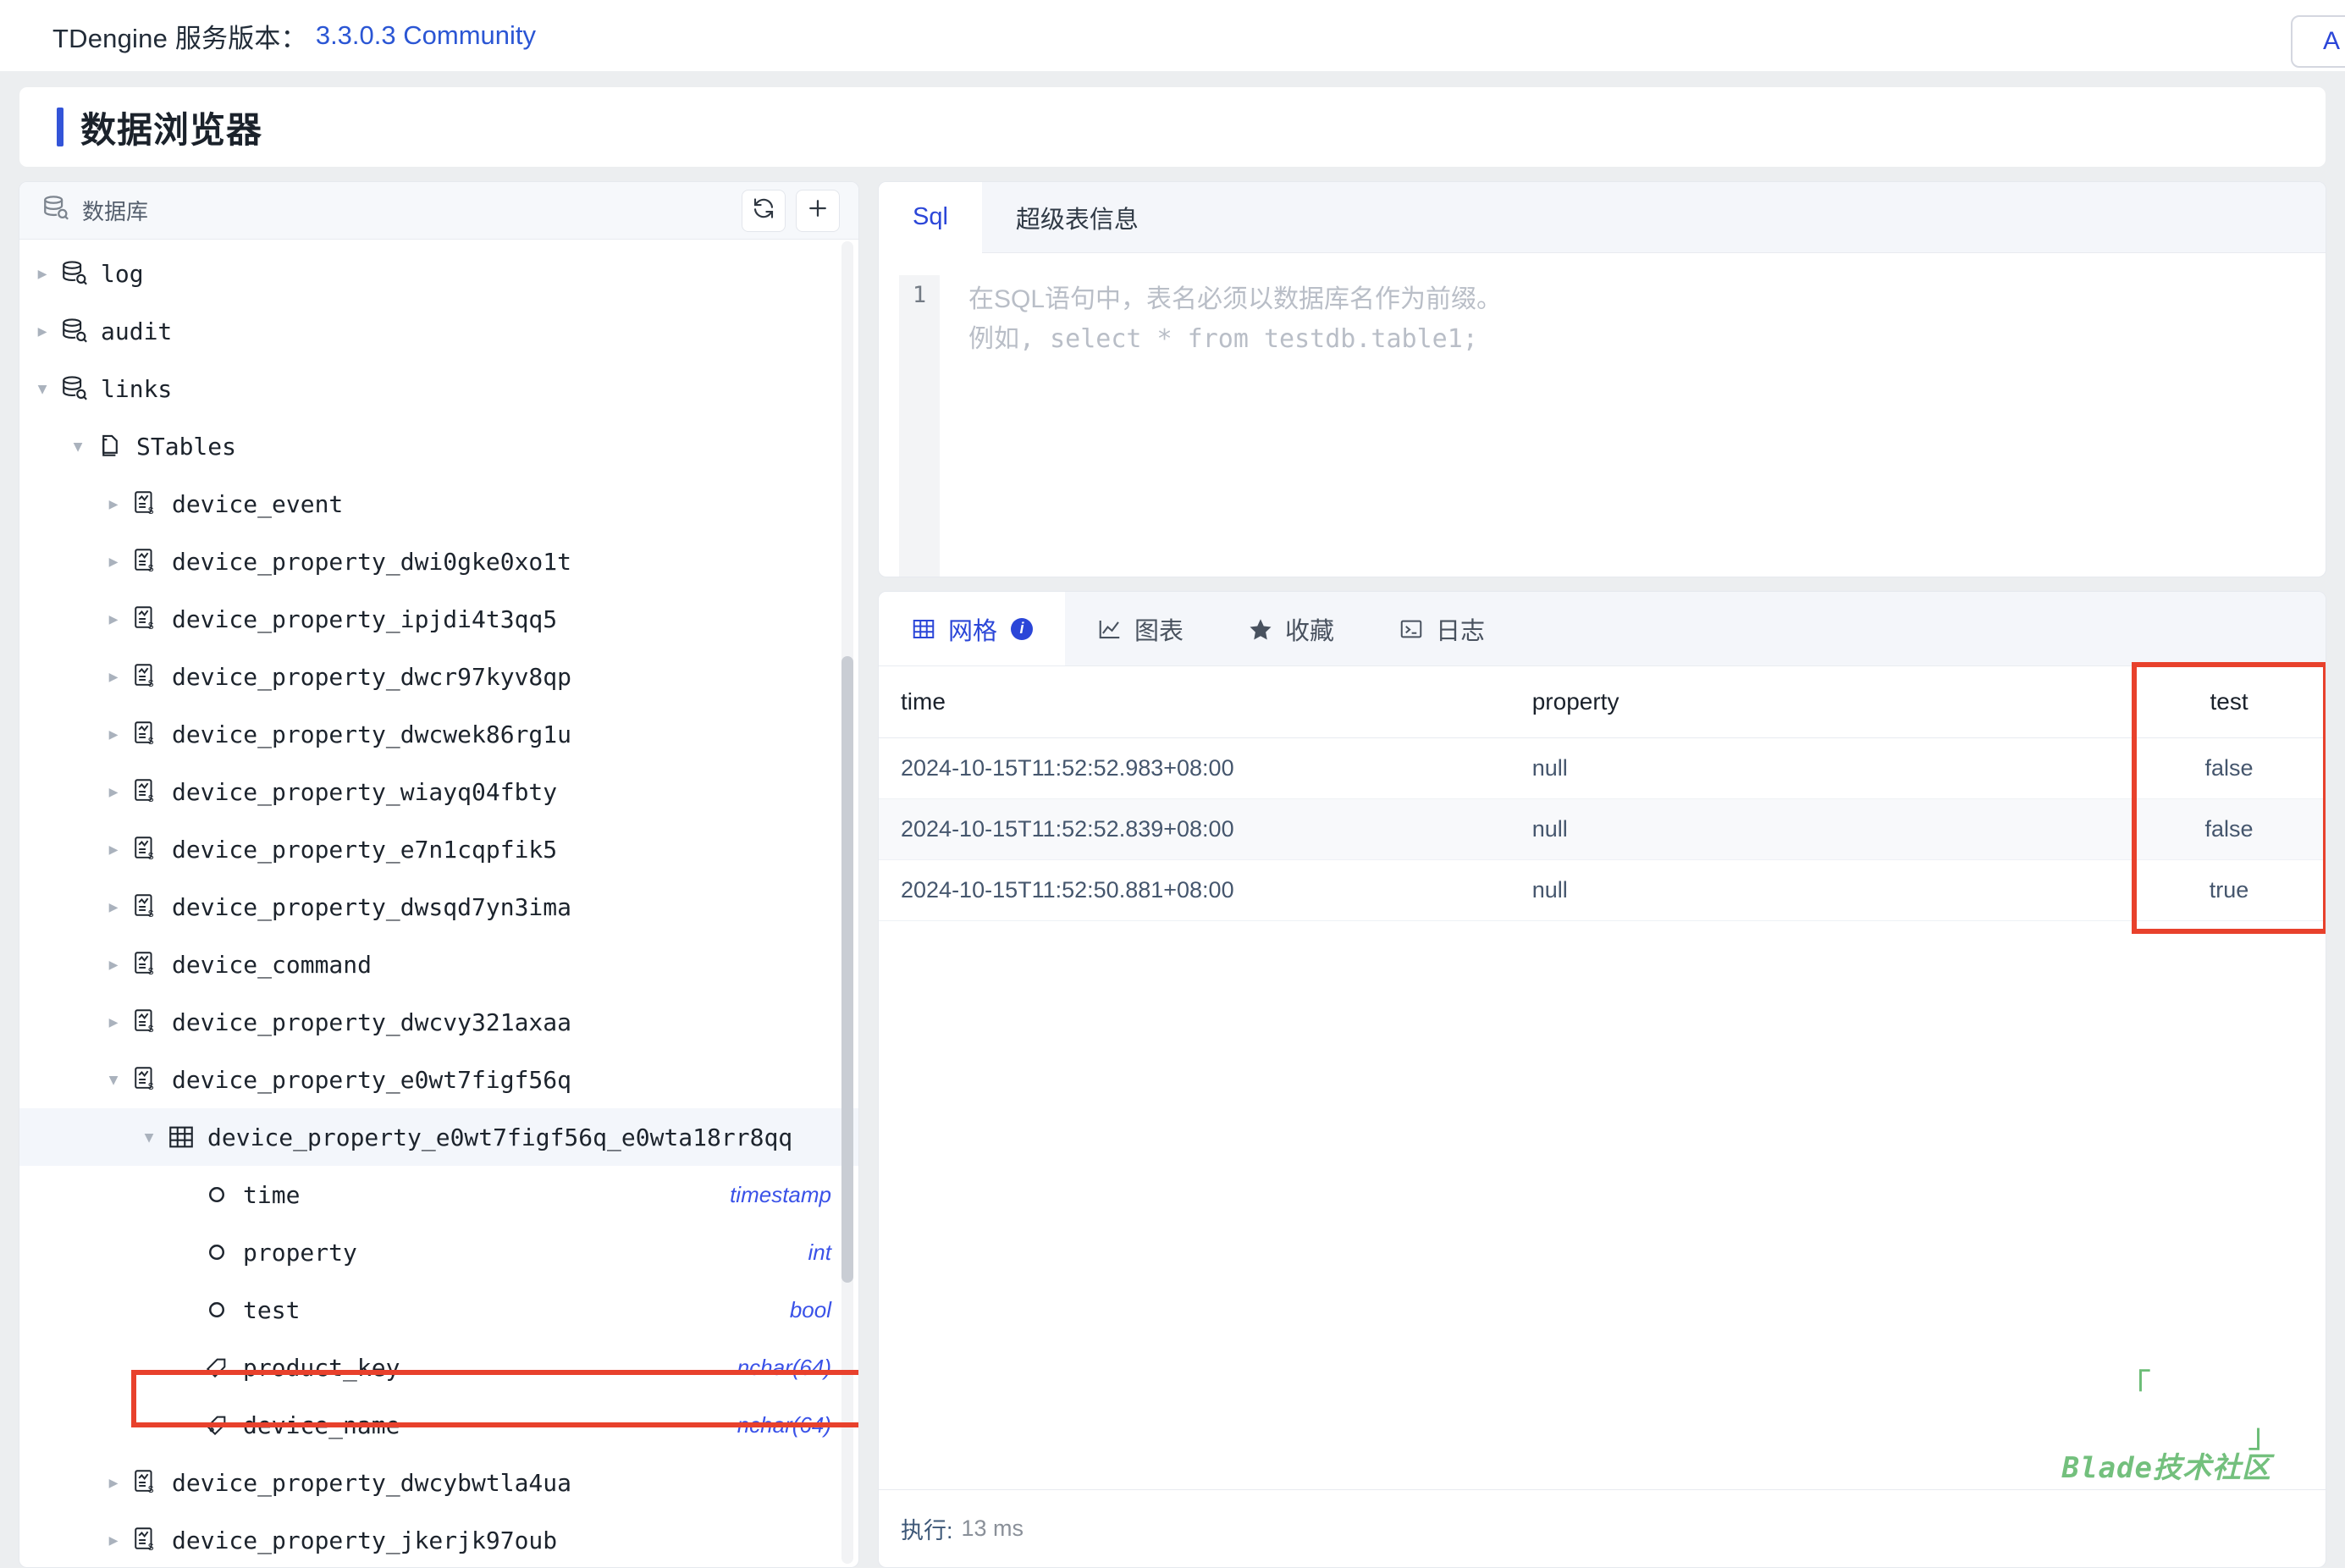 The width and height of the screenshot is (2345, 1568). What do you see at coordinates (1292, 628) in the screenshot?
I see `result-tab-favorites: 收藏` at bounding box center [1292, 628].